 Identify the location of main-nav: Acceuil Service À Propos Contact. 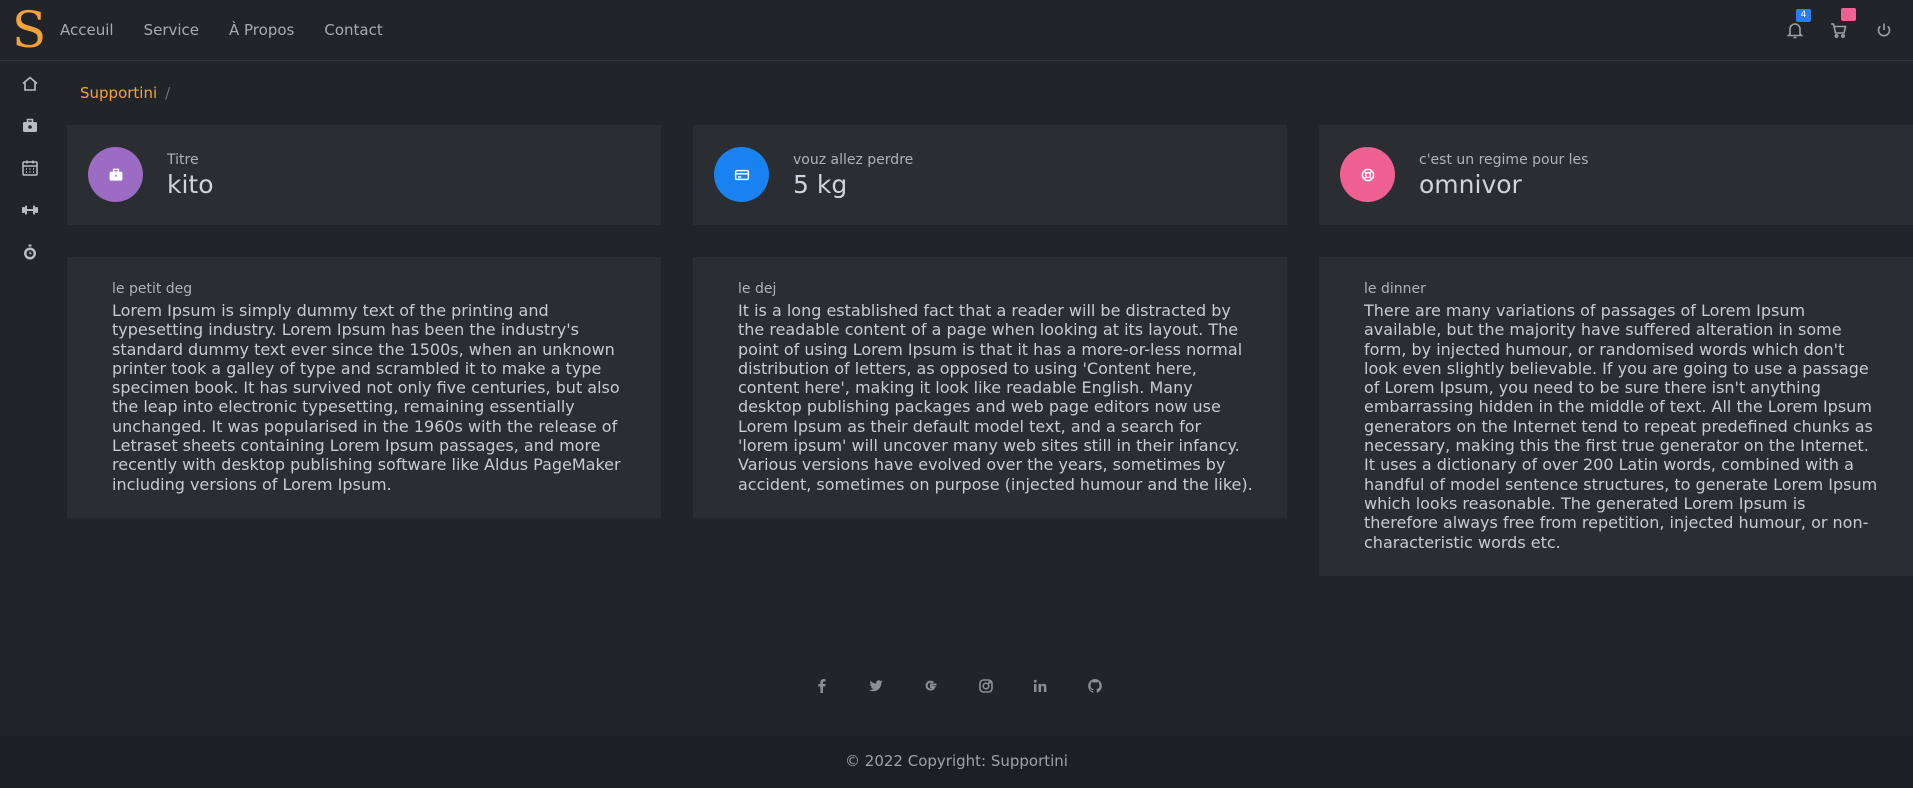
(236, 30).